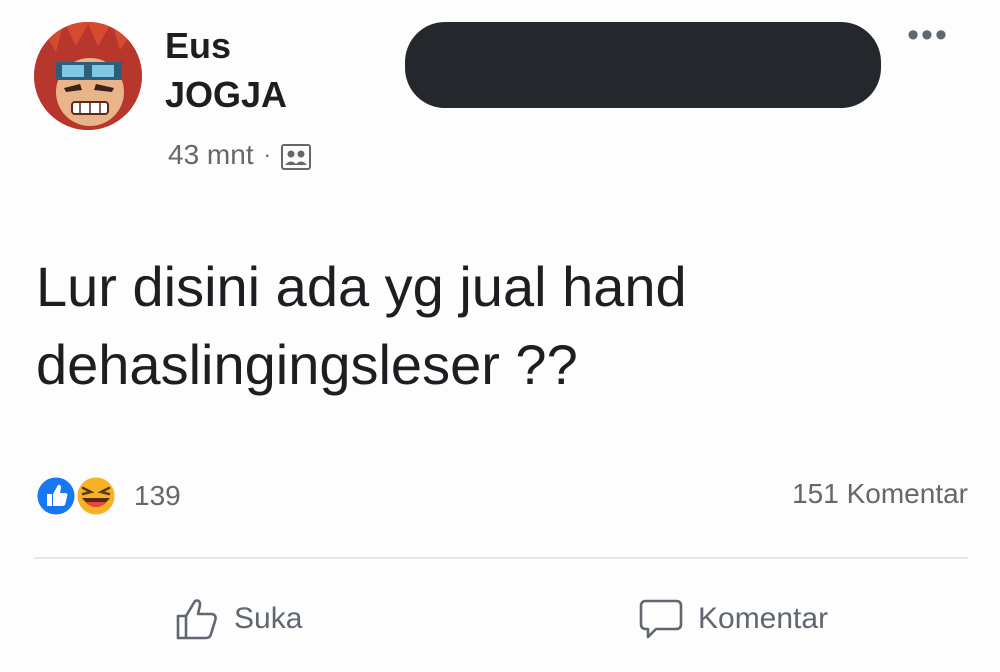 The height and width of the screenshot is (672, 1000). Describe the element at coordinates (211, 155) in the screenshot. I see `post-timestamp: 43 mnt` at that location.